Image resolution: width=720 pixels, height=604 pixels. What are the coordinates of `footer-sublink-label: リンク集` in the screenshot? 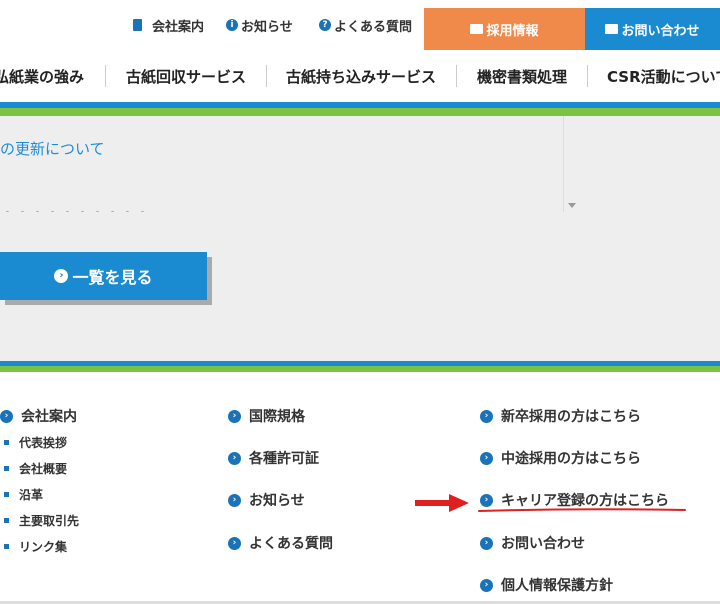 It's located at (43, 547).